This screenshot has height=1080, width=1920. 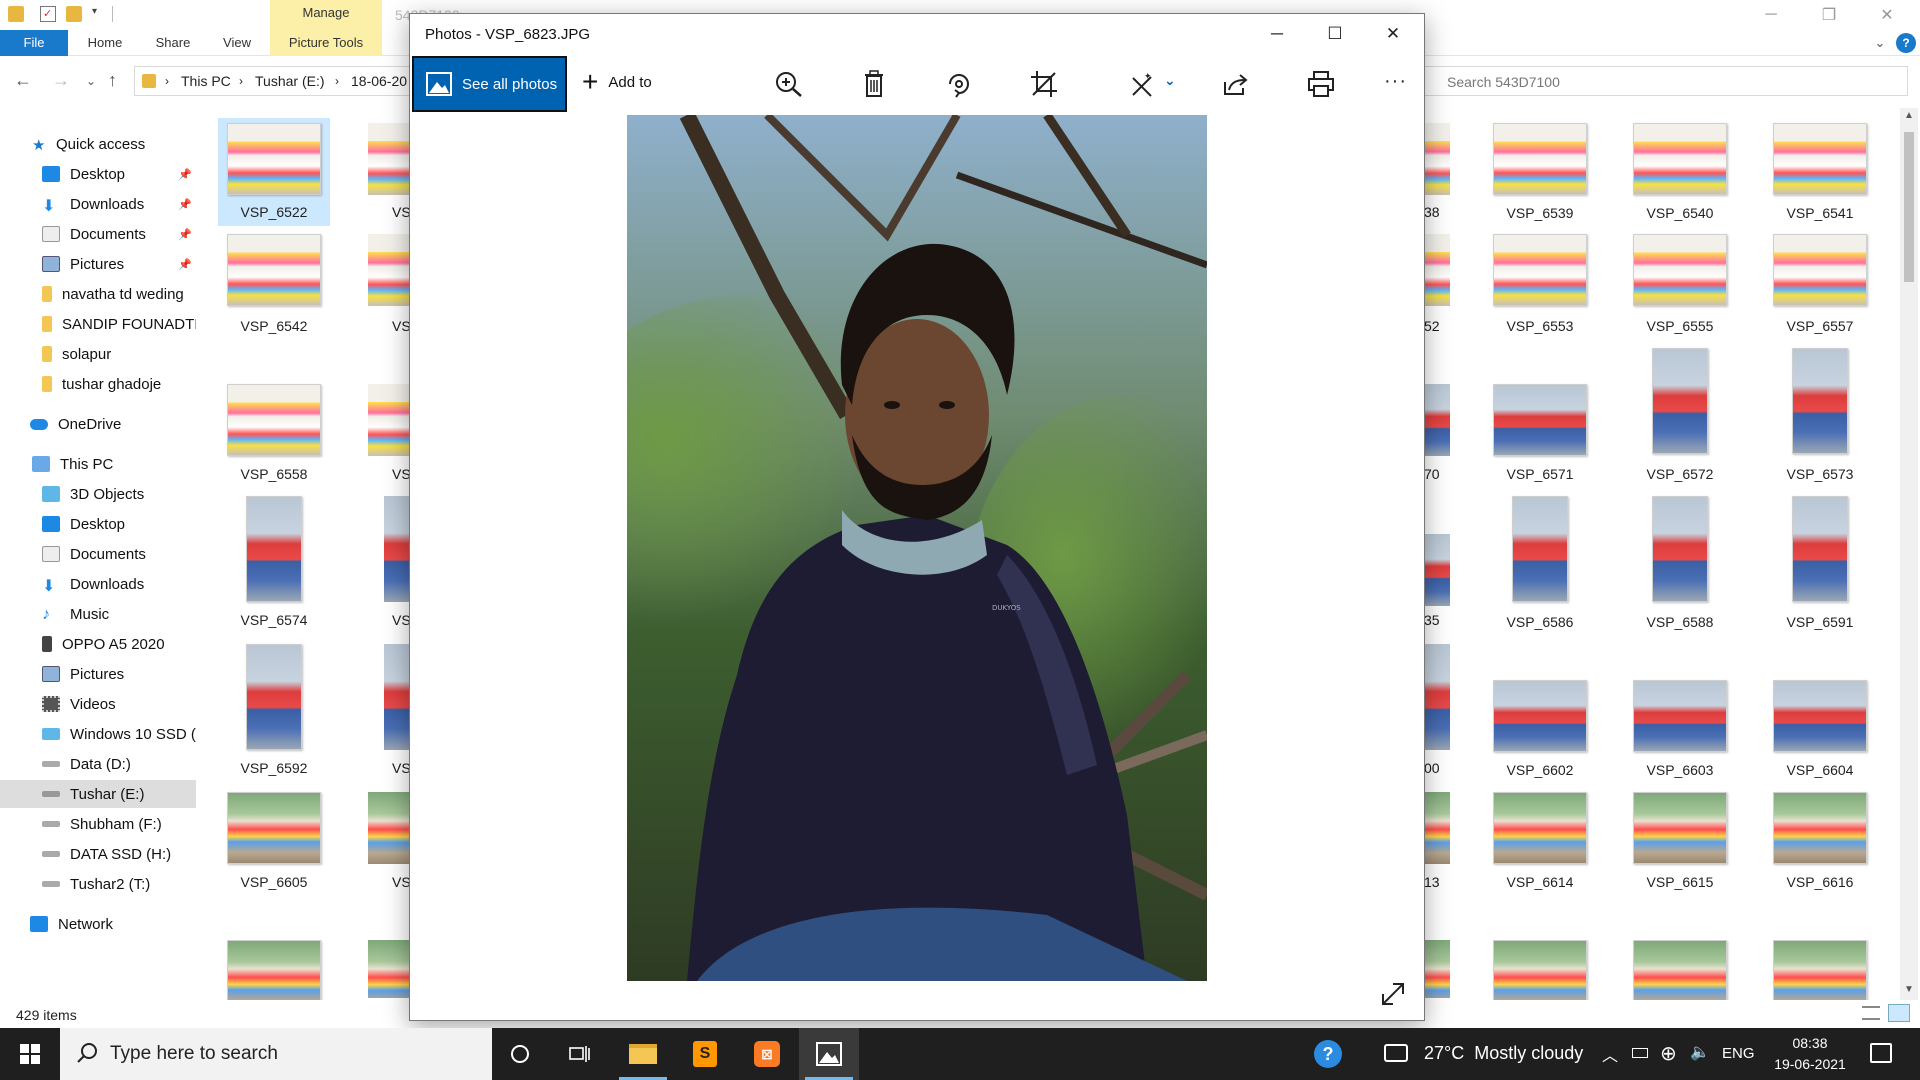 I want to click on photos-minimize-button: ─, so click(x=1277, y=34).